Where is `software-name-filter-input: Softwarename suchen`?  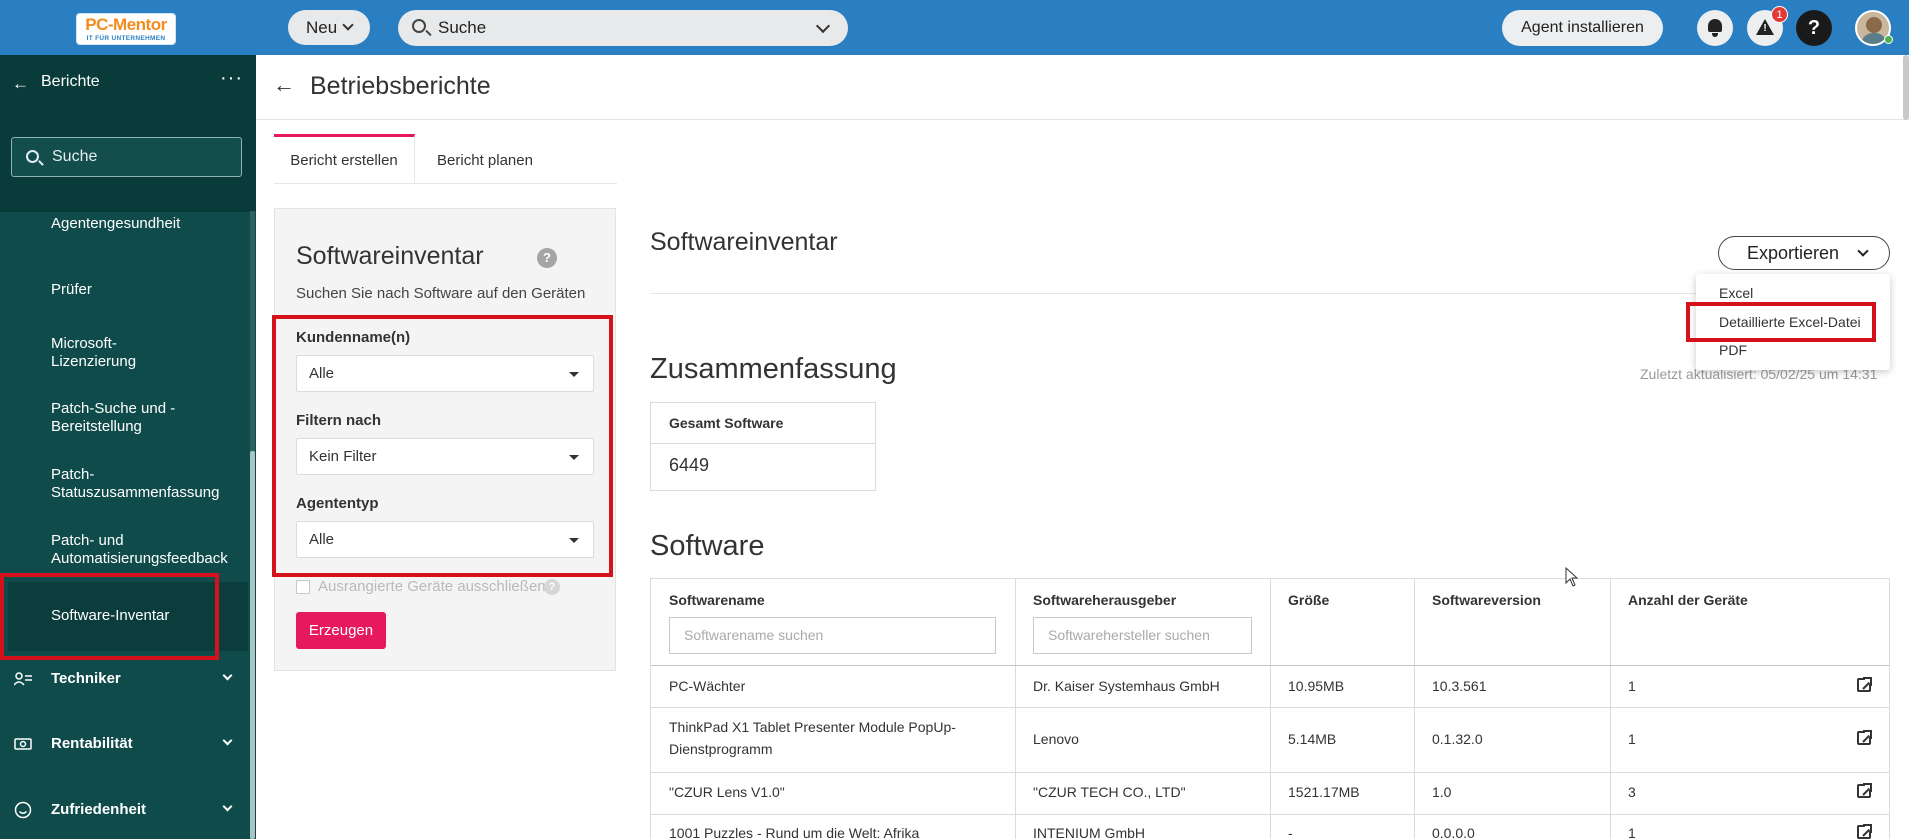
software-name-filter-input: Softwarename suchen is located at coordinates (832, 635).